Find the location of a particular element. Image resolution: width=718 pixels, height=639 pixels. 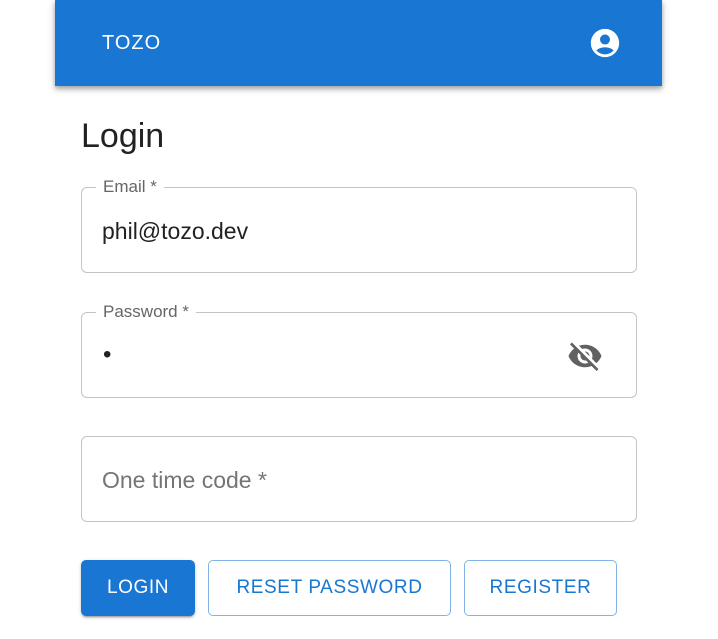

password-field: Password * • is located at coordinates (359, 349).